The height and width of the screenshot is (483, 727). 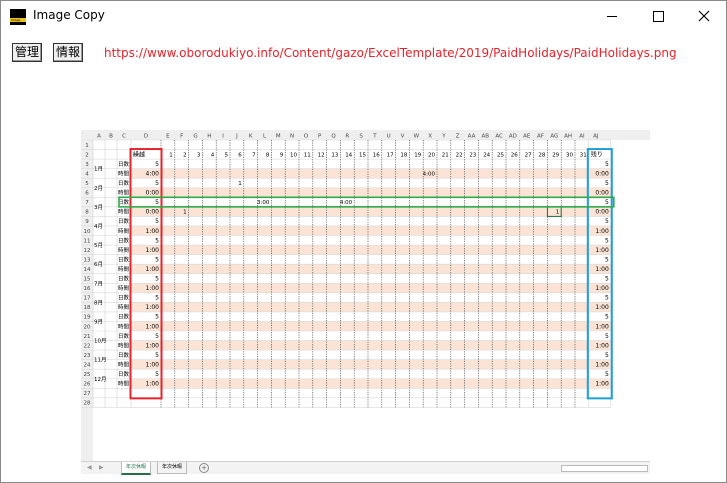 I want to click on day-number: 19, so click(x=417, y=155).